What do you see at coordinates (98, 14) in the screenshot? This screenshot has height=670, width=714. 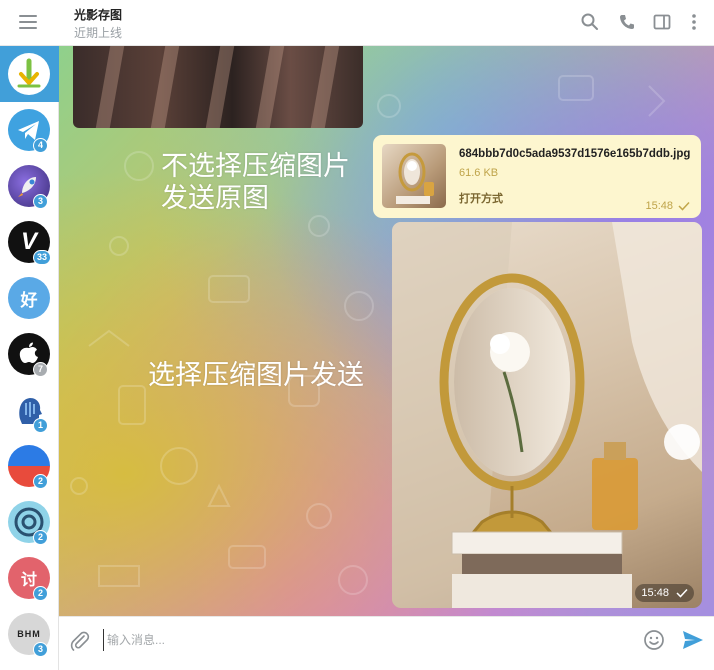 I see `chat-title: 光影存图` at bounding box center [98, 14].